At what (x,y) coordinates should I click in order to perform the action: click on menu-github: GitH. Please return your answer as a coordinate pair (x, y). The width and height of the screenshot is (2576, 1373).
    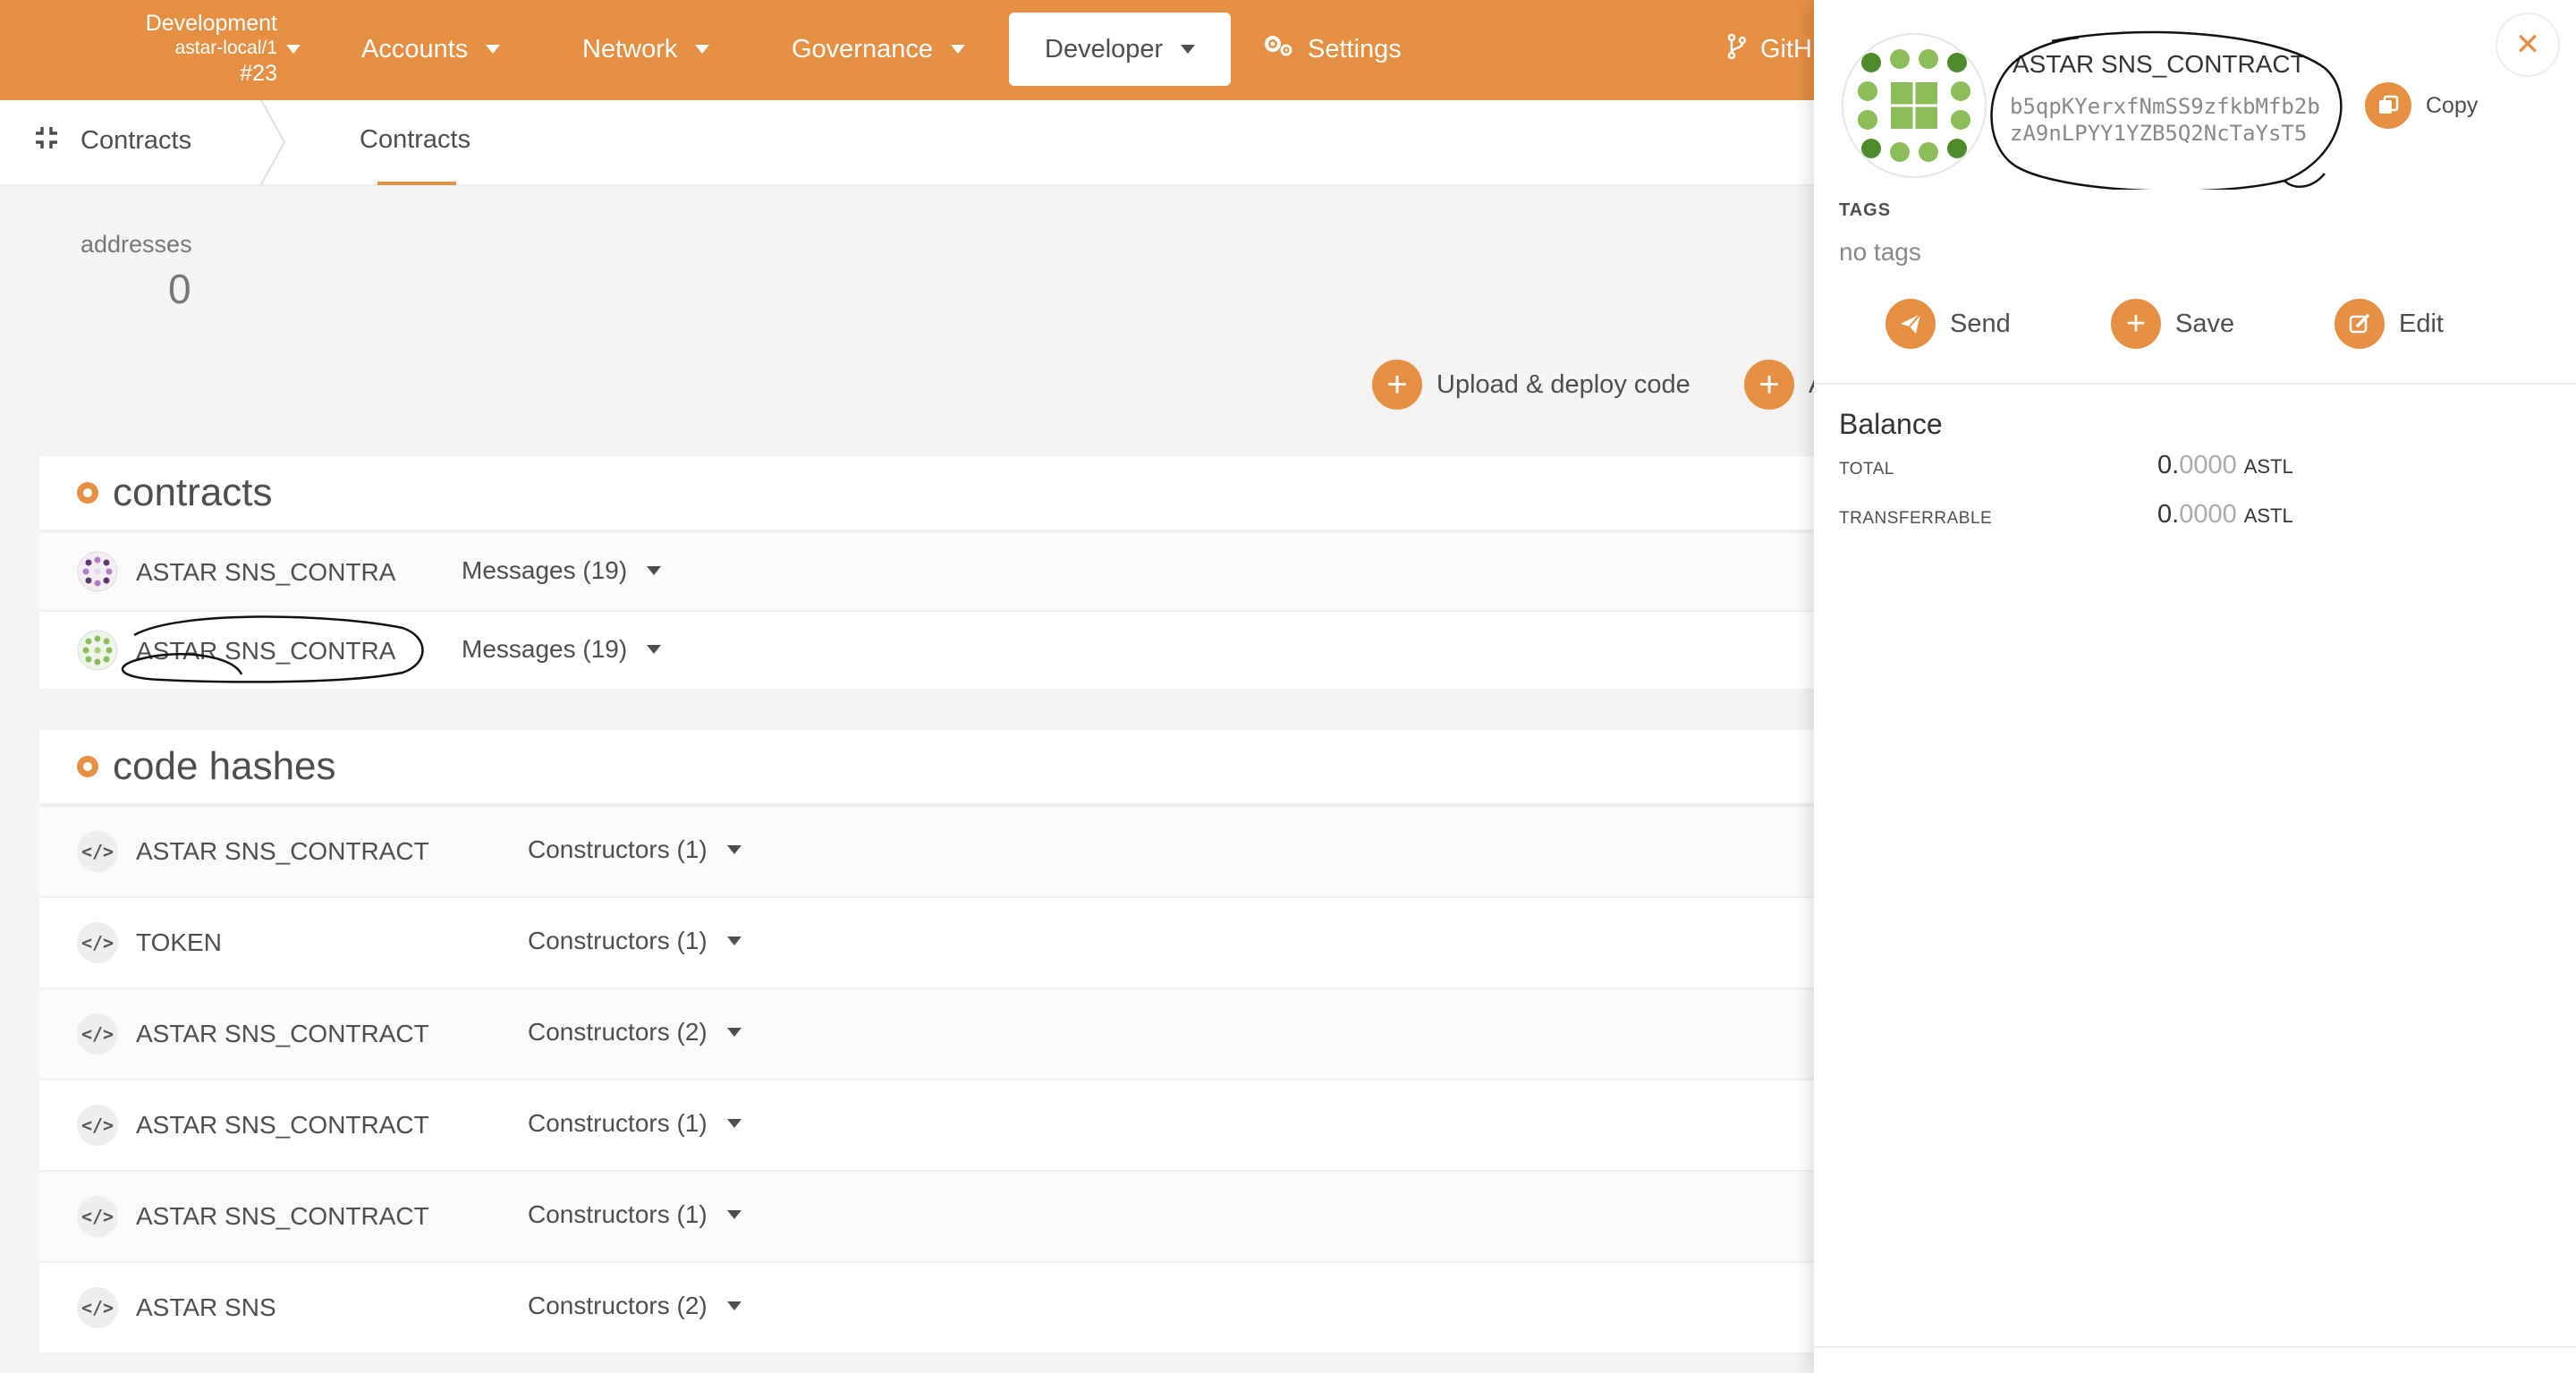
    Looking at the image, I should click on (1769, 49).